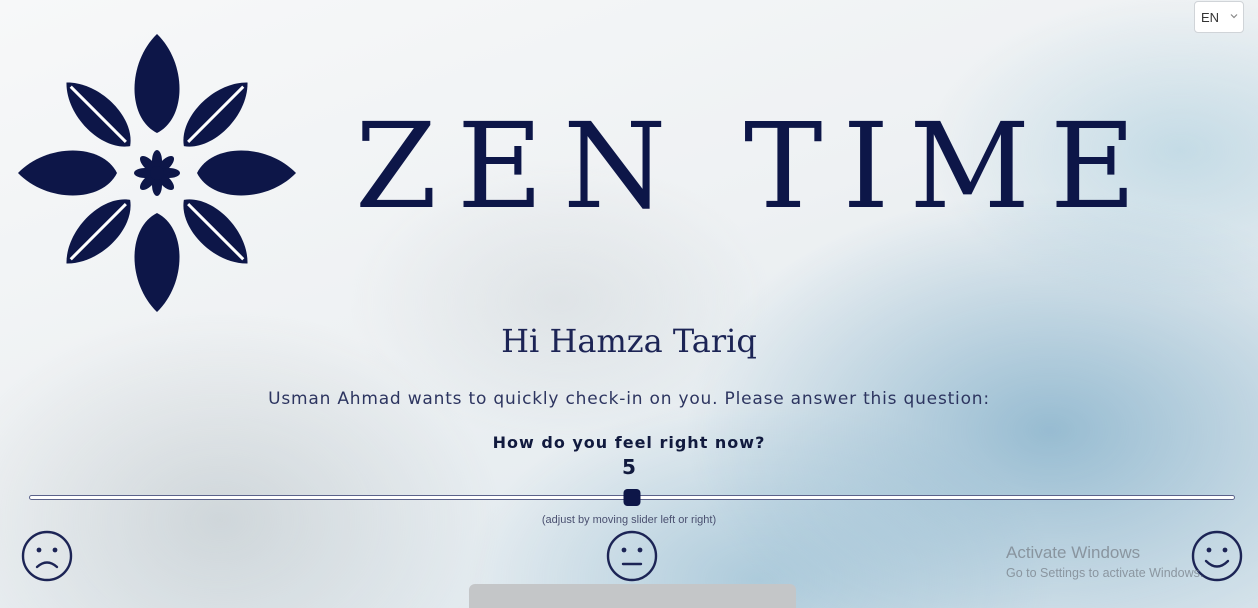  I want to click on slider-hint: (adjust by moving slider left or right), so click(629, 520).